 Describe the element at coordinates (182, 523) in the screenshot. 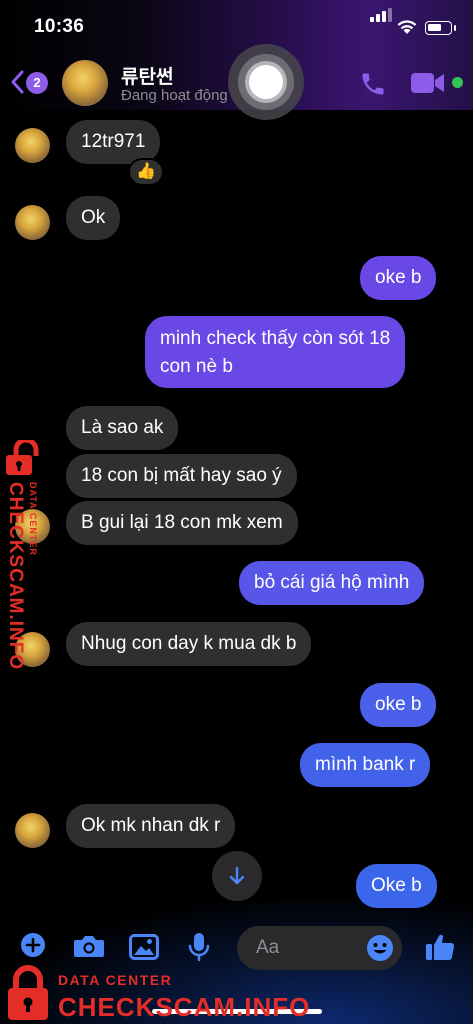

I see `message-incoming: B gui lại 18 con mk xem` at that location.